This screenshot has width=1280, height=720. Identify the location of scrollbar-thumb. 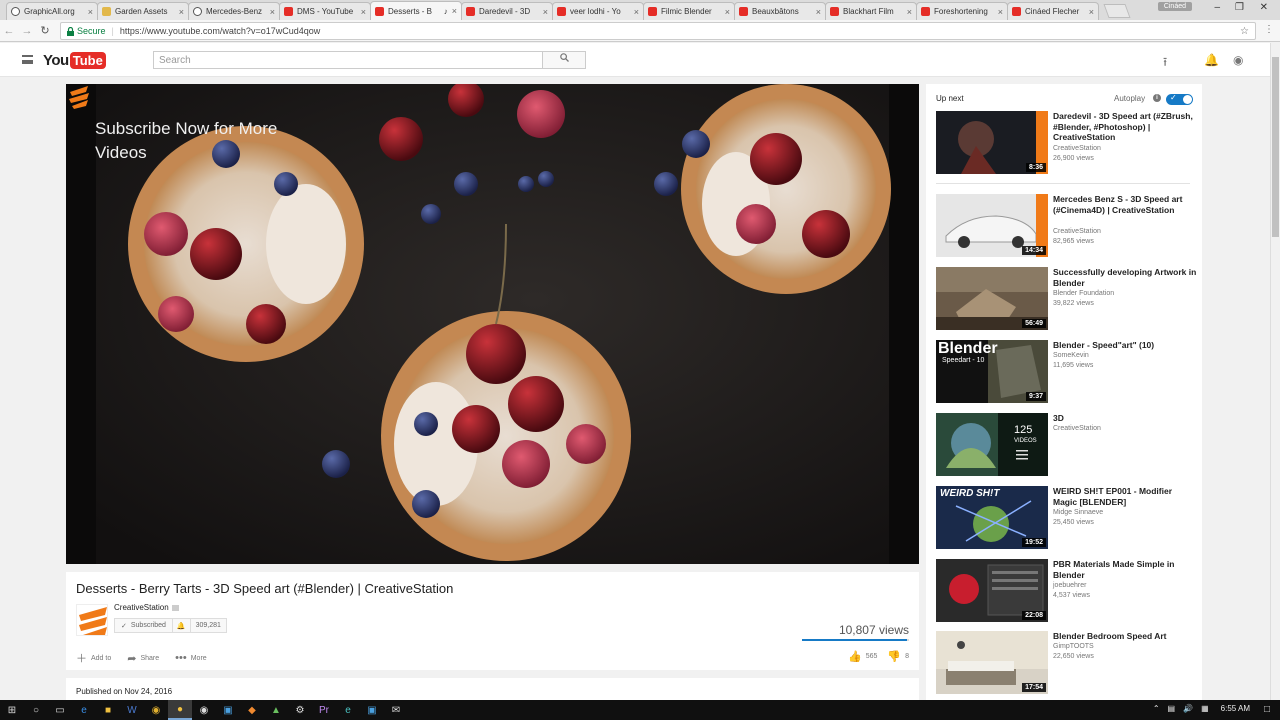
(1275, 147).